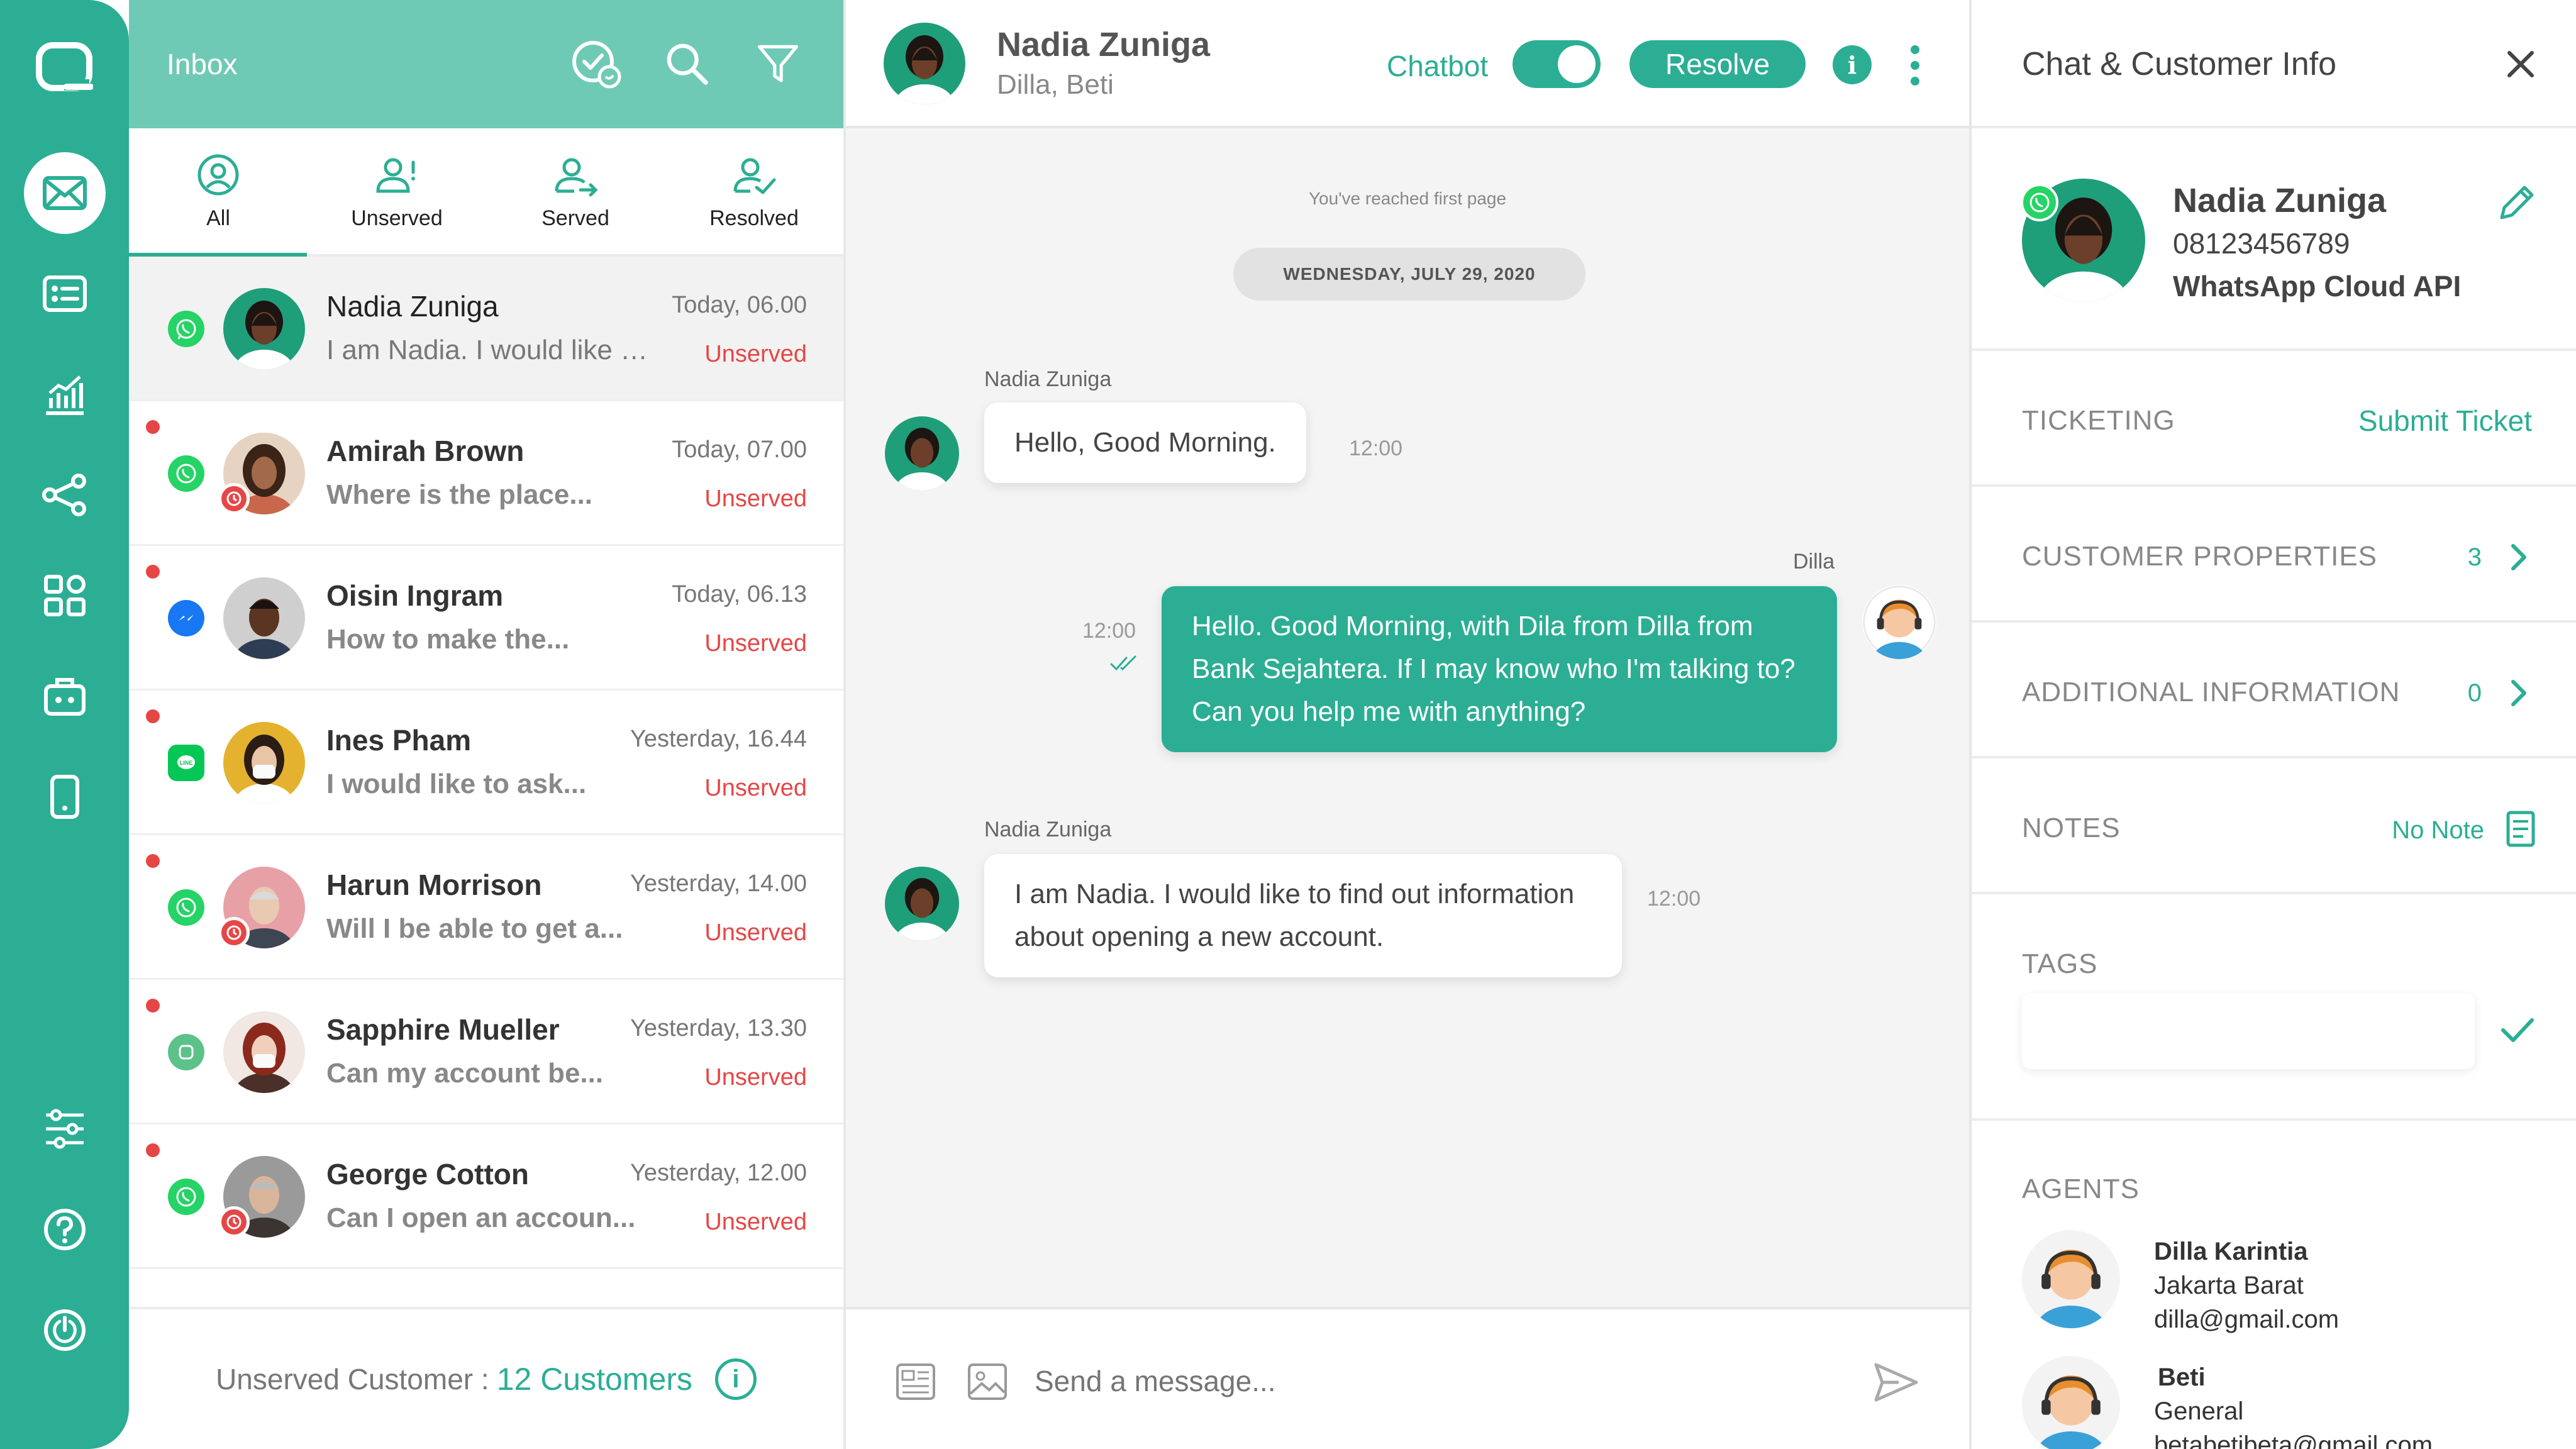  I want to click on additional-info-row: ADDITIONAL INFORMATION 0, so click(2274, 690).